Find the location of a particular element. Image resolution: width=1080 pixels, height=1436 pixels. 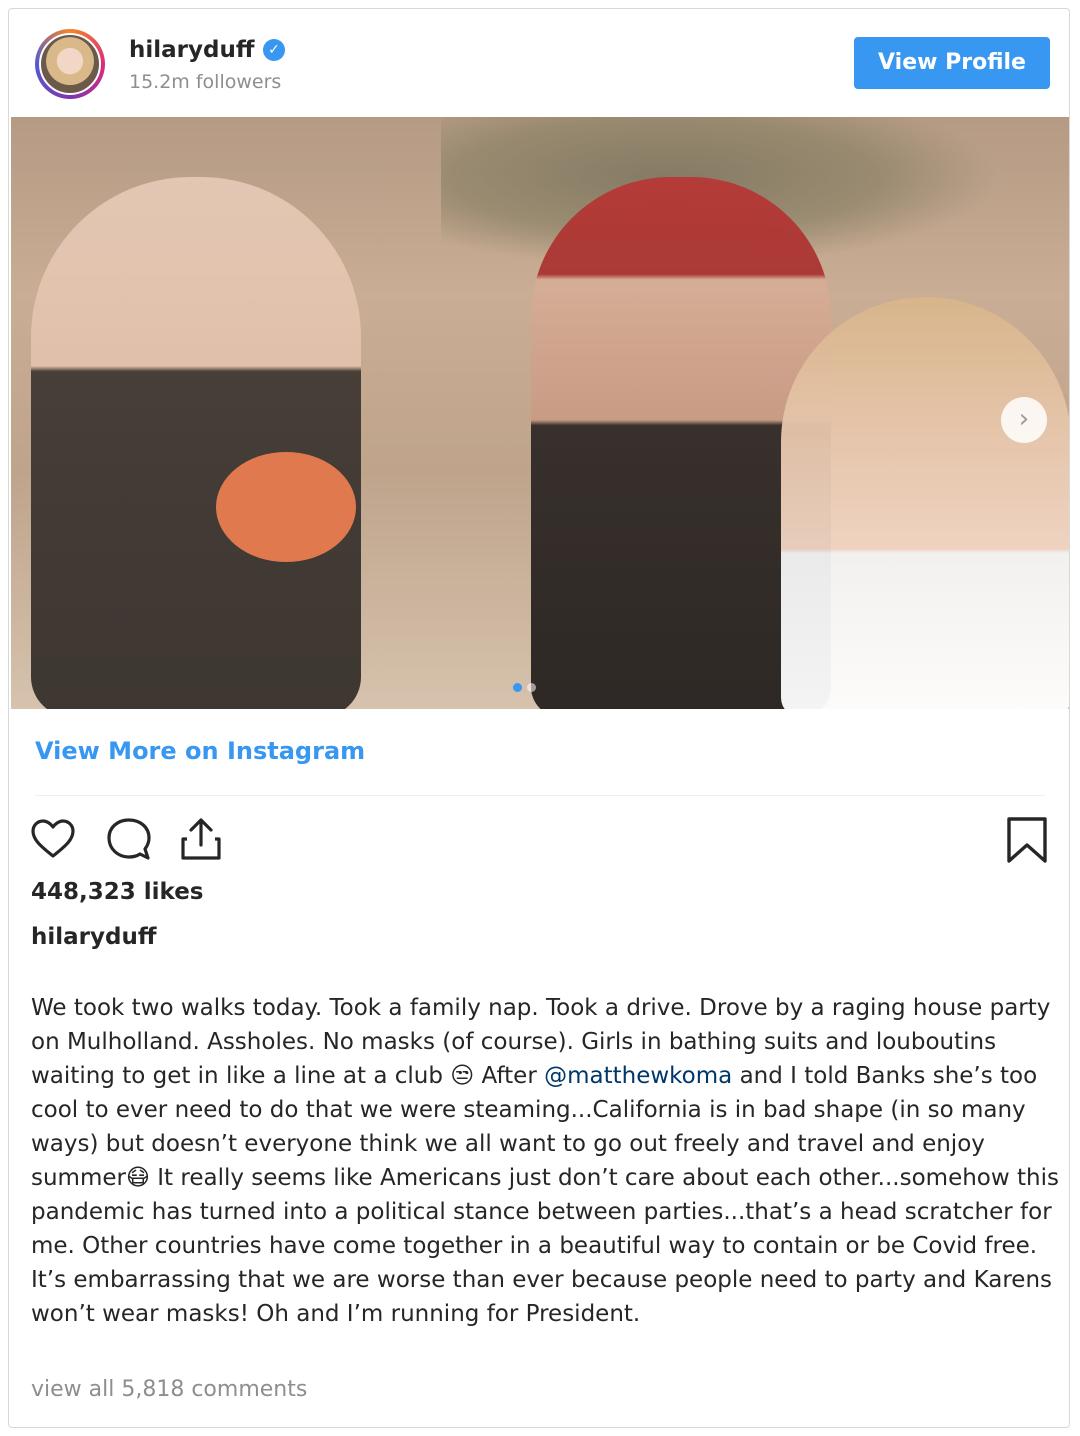

like-count: 448,323 likes is located at coordinates (117, 892).